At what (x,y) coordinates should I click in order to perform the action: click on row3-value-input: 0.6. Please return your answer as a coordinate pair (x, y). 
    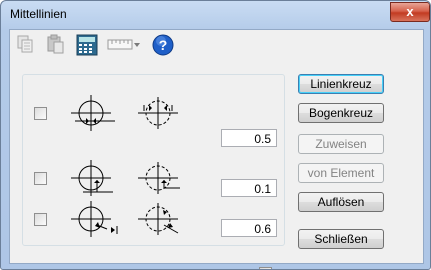
    Looking at the image, I should click on (249, 228).